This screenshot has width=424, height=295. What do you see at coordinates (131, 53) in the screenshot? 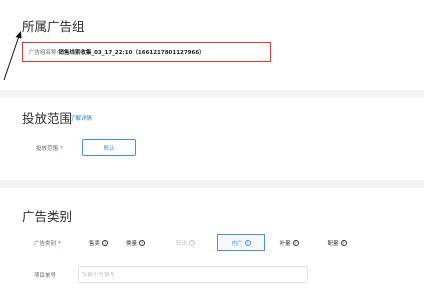
I see `ad-group-name-value: 销售线索收集_03_17_22:10（1661217801127966）` at bounding box center [131, 53].